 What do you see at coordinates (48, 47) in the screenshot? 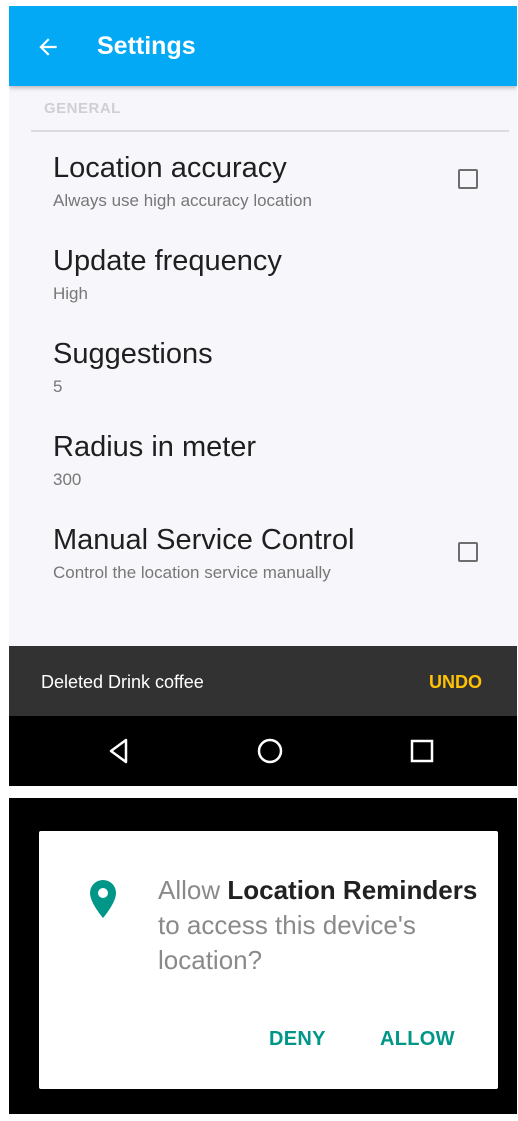
I see `arrow-left-icon` at bounding box center [48, 47].